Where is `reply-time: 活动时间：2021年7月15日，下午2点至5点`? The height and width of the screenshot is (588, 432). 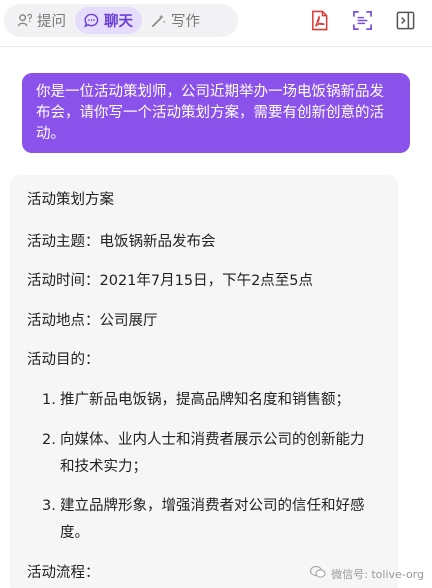 reply-time: 活动时间：2021年7月15日，下午2点至5点 is located at coordinates (170, 281).